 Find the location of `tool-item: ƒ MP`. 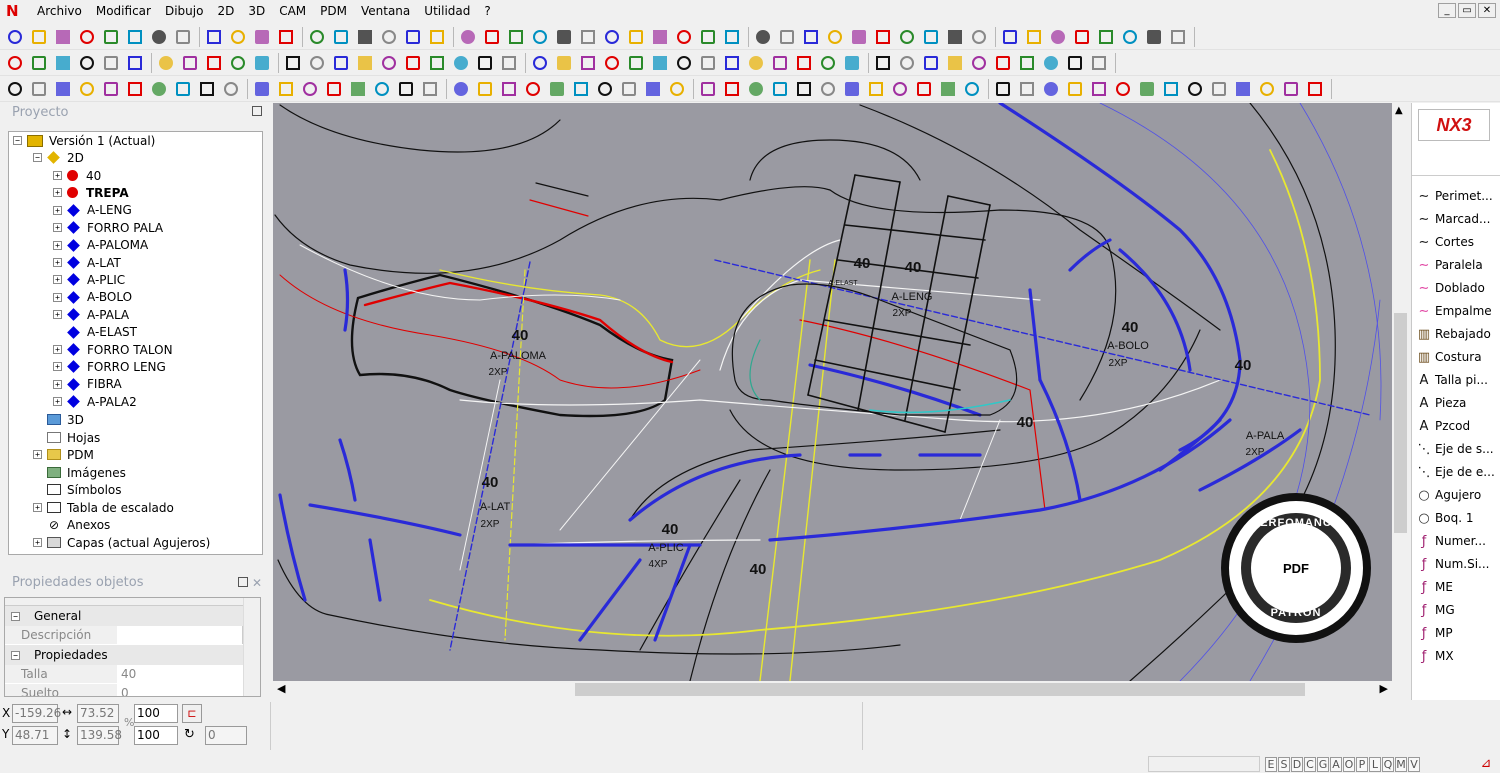

tool-item: ƒ MP is located at coordinates (1434, 633).